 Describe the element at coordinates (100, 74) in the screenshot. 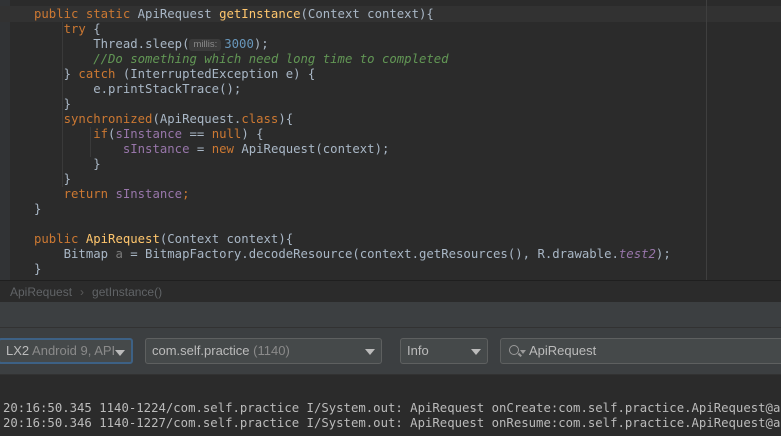

I see `code-token: catch` at that location.